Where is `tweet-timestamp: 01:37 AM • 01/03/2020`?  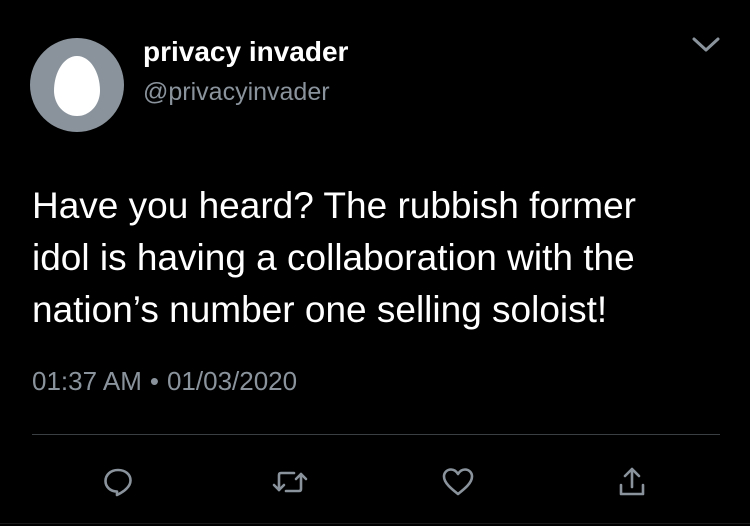 tweet-timestamp: 01:37 AM • 01/03/2020 is located at coordinates (164, 381).